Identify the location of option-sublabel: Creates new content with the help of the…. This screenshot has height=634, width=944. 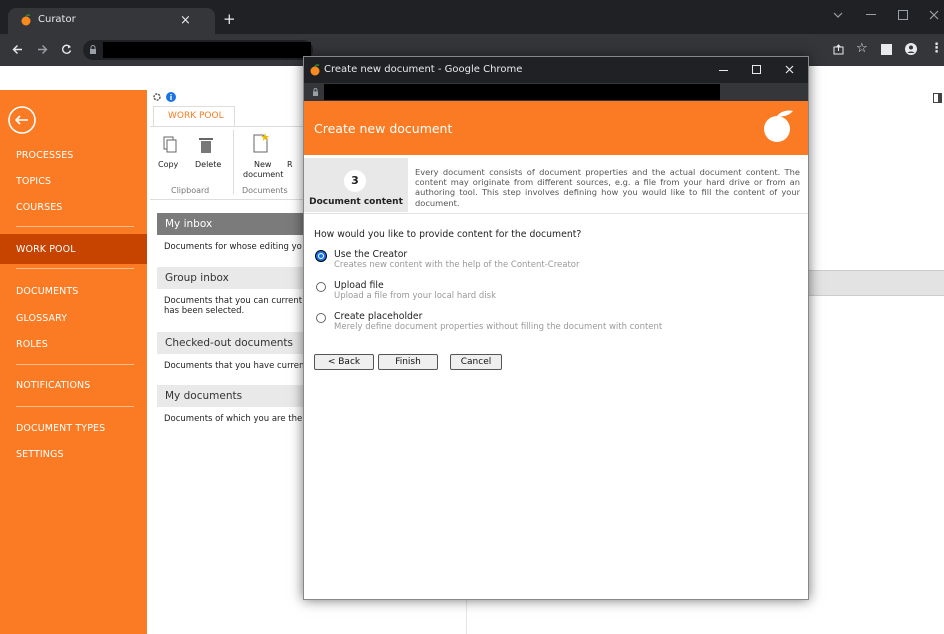
(457, 265).